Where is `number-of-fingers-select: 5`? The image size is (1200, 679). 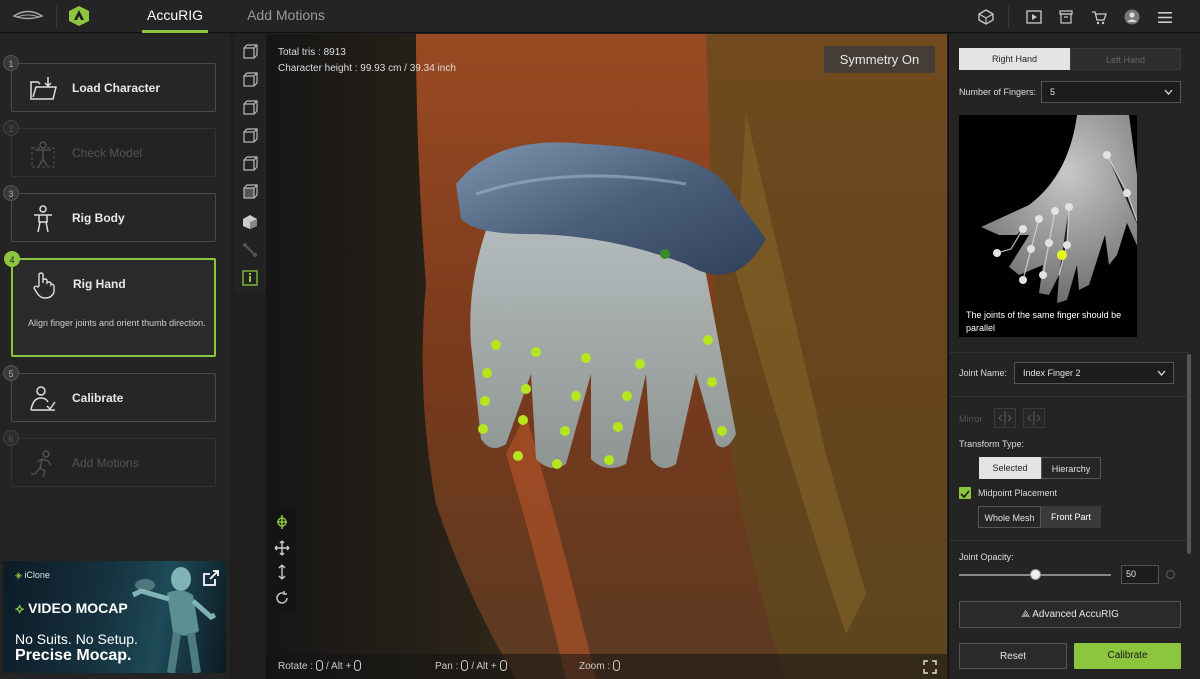
number-of-fingers-select: 5 is located at coordinates (1111, 92).